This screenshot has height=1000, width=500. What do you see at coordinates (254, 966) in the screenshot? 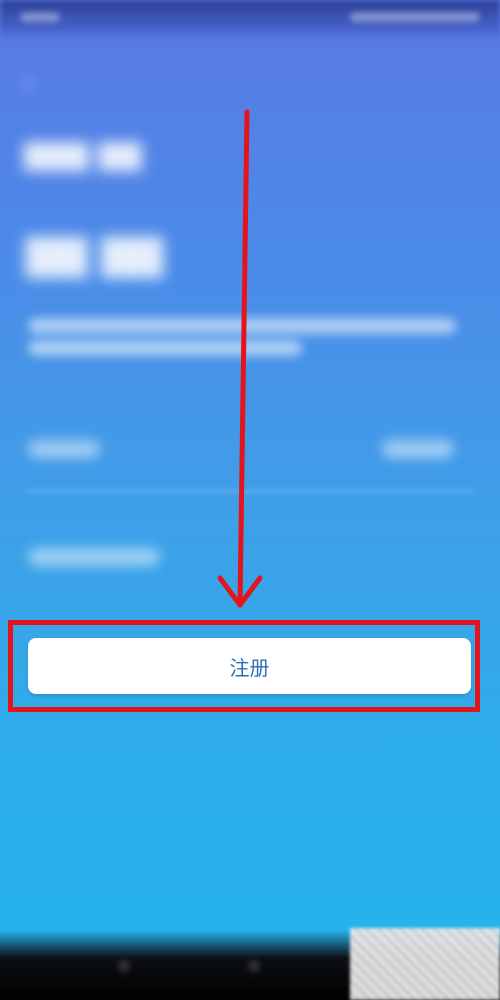
I see `nav-home-icon` at bounding box center [254, 966].